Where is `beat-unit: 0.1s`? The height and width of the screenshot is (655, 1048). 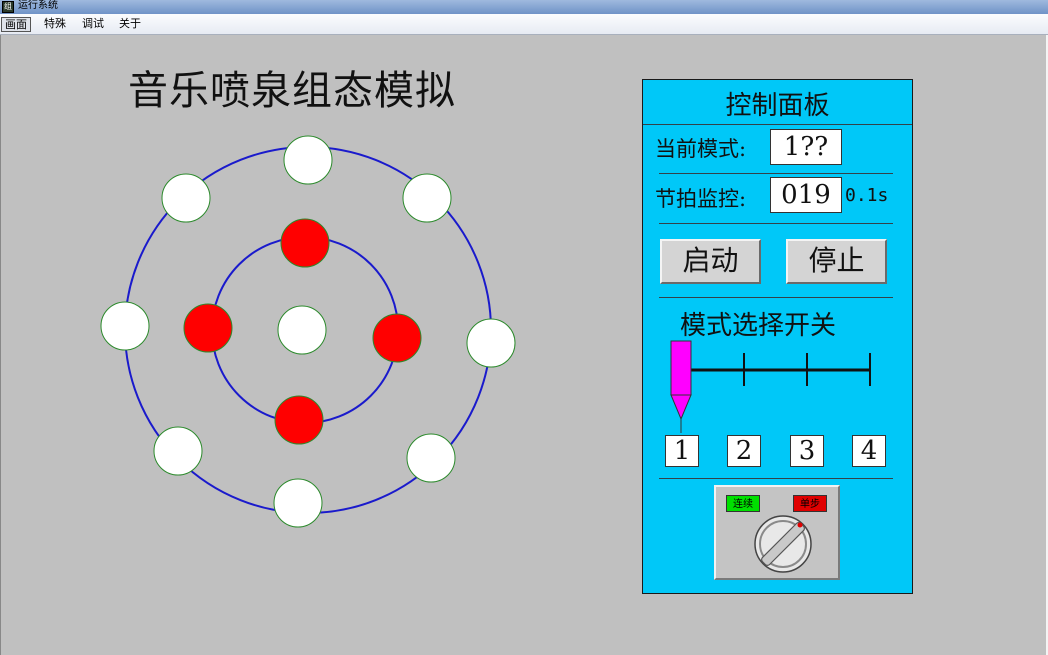
beat-unit: 0.1s is located at coordinates (867, 195).